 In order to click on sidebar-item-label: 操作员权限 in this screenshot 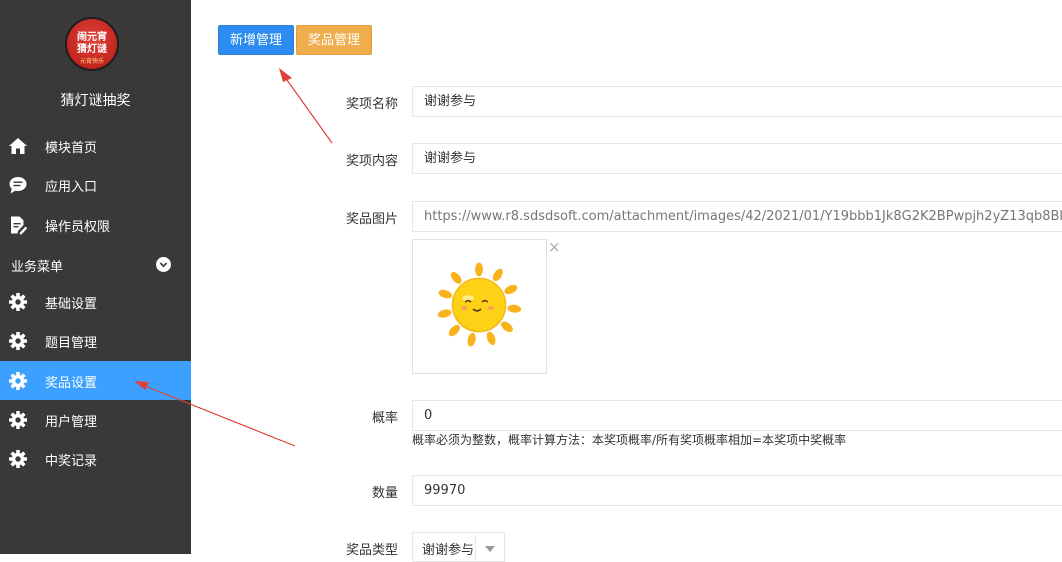, I will do `click(78, 227)`.